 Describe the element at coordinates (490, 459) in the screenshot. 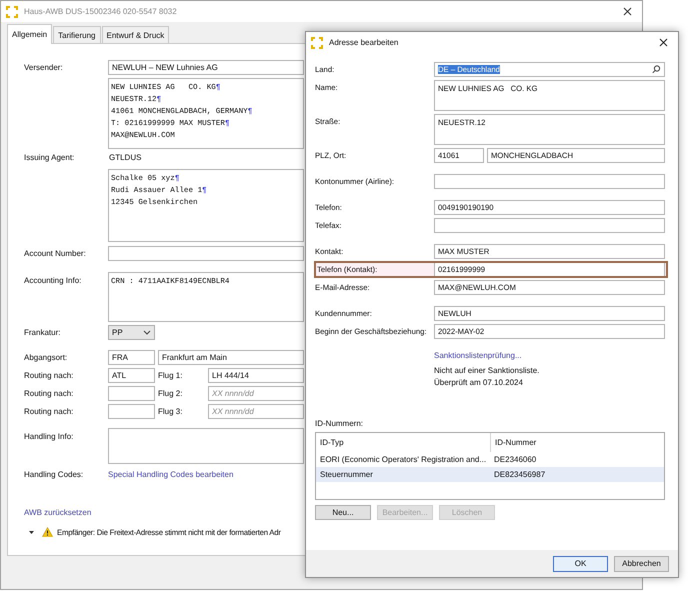

I see `table-row: EORI (Economic Operators' Registration and... DE2346060` at that location.